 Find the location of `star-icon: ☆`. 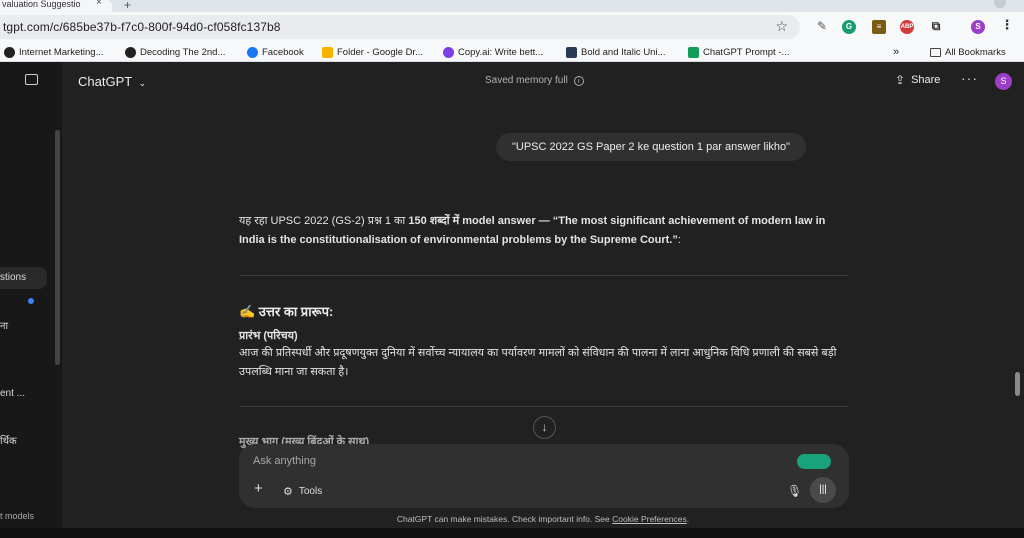

star-icon: ☆ is located at coordinates (781, 26).